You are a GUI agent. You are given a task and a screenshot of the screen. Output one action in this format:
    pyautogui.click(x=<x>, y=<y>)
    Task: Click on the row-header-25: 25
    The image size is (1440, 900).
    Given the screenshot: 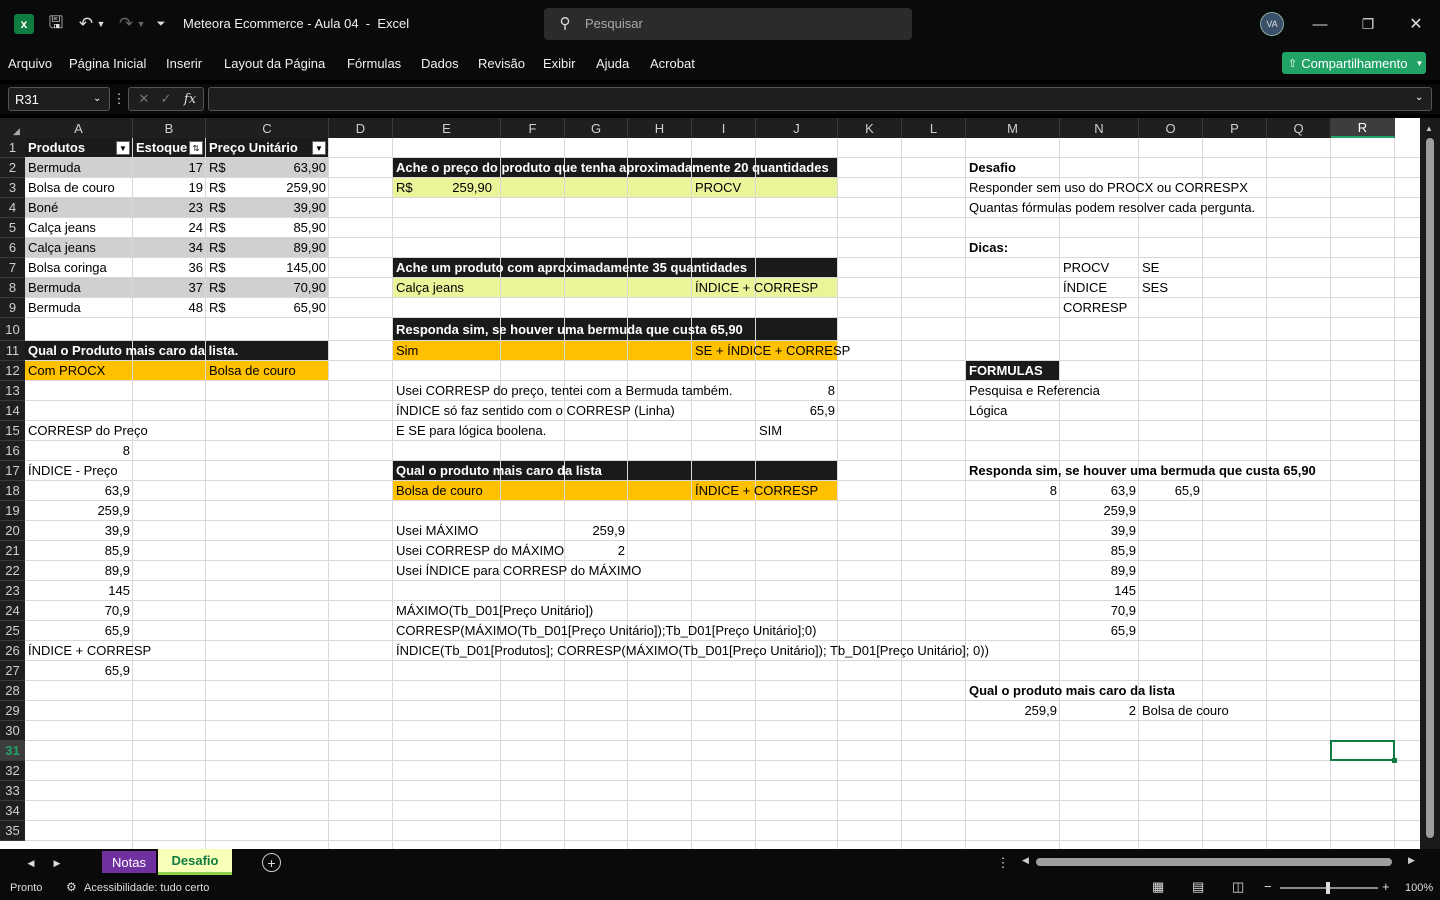 What is the action you would take?
    pyautogui.click(x=12, y=631)
    